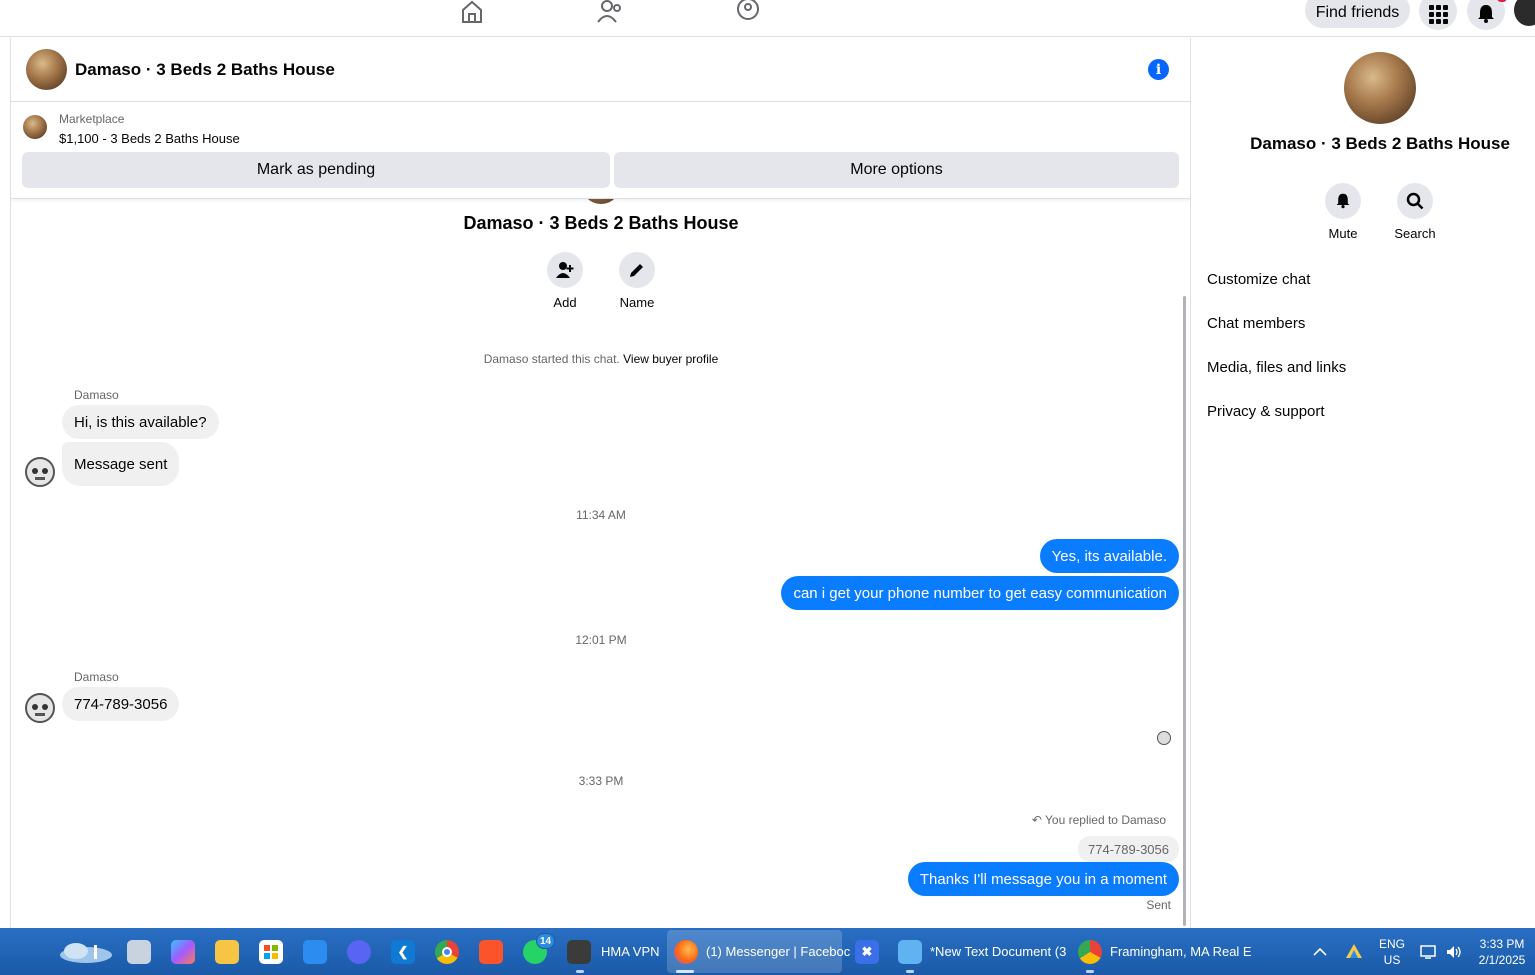  Describe the element at coordinates (121, 464) in the screenshot. I see `incoming-message: Message sent` at that location.